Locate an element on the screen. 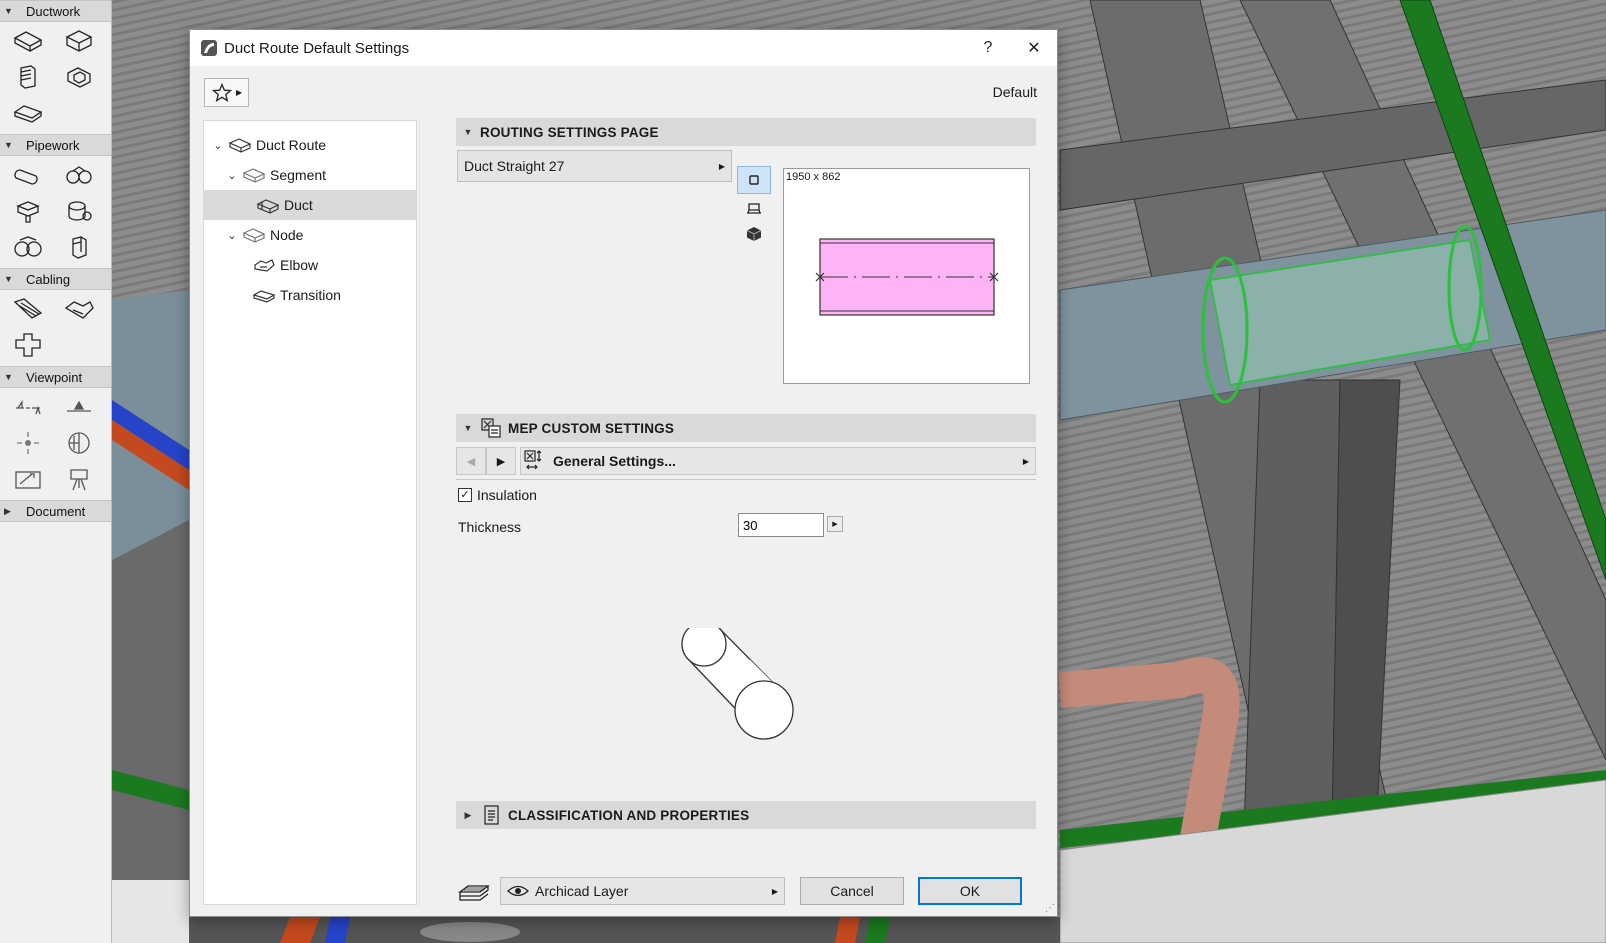 This screenshot has height=943, width=1606. chevron-right-icon: ▶ is located at coordinates (835, 524).